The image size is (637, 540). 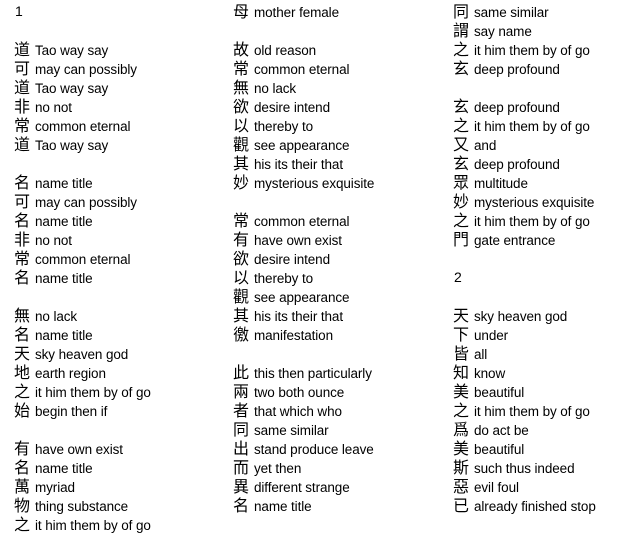 I want to click on gloss-definition: do act be, so click(x=501, y=430).